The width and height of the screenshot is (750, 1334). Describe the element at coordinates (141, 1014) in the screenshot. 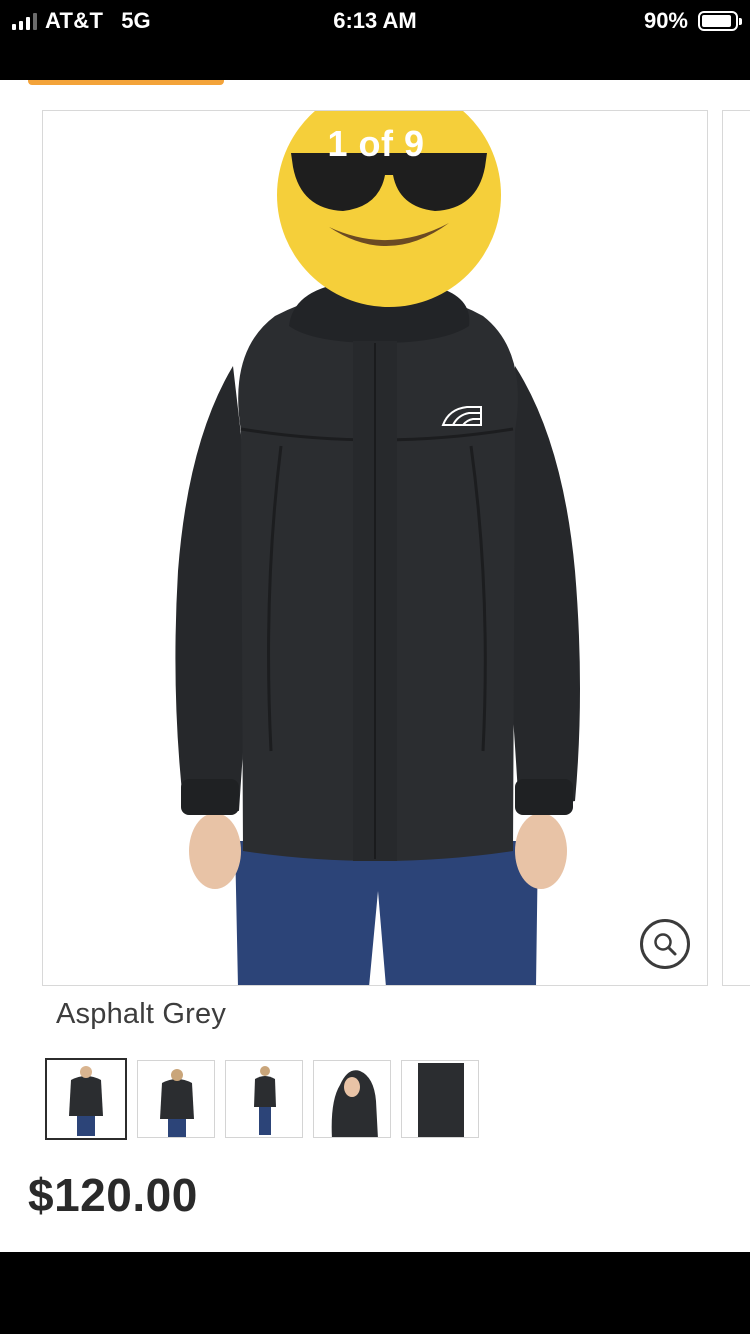

I see `color-name: Asphalt Grey` at that location.